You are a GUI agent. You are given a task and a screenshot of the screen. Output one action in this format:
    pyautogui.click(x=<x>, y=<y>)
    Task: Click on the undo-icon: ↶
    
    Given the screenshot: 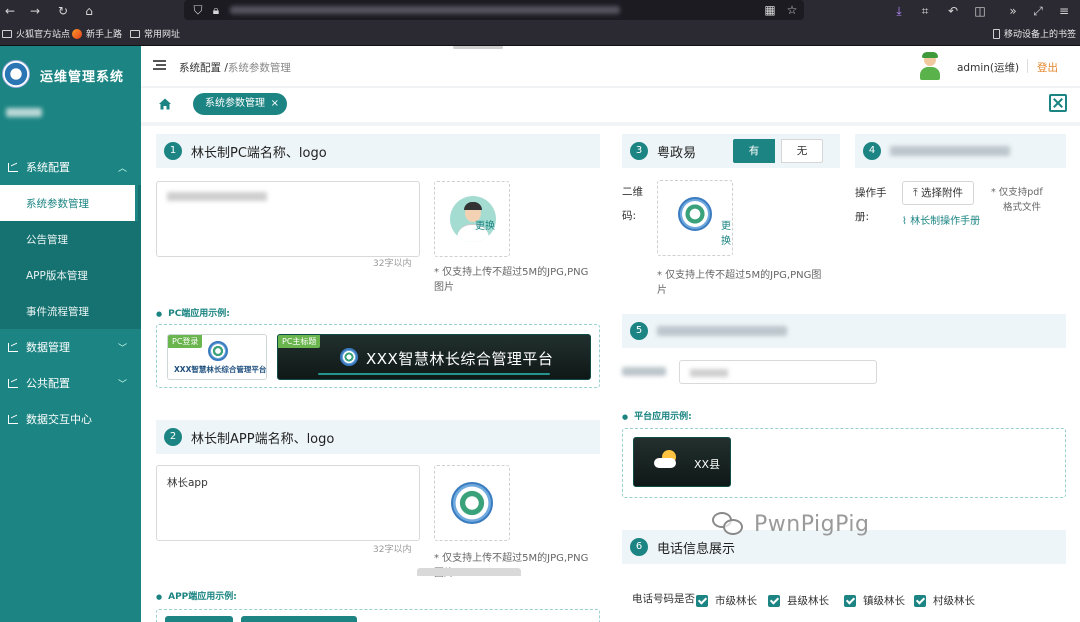 What is the action you would take?
    pyautogui.click(x=953, y=11)
    